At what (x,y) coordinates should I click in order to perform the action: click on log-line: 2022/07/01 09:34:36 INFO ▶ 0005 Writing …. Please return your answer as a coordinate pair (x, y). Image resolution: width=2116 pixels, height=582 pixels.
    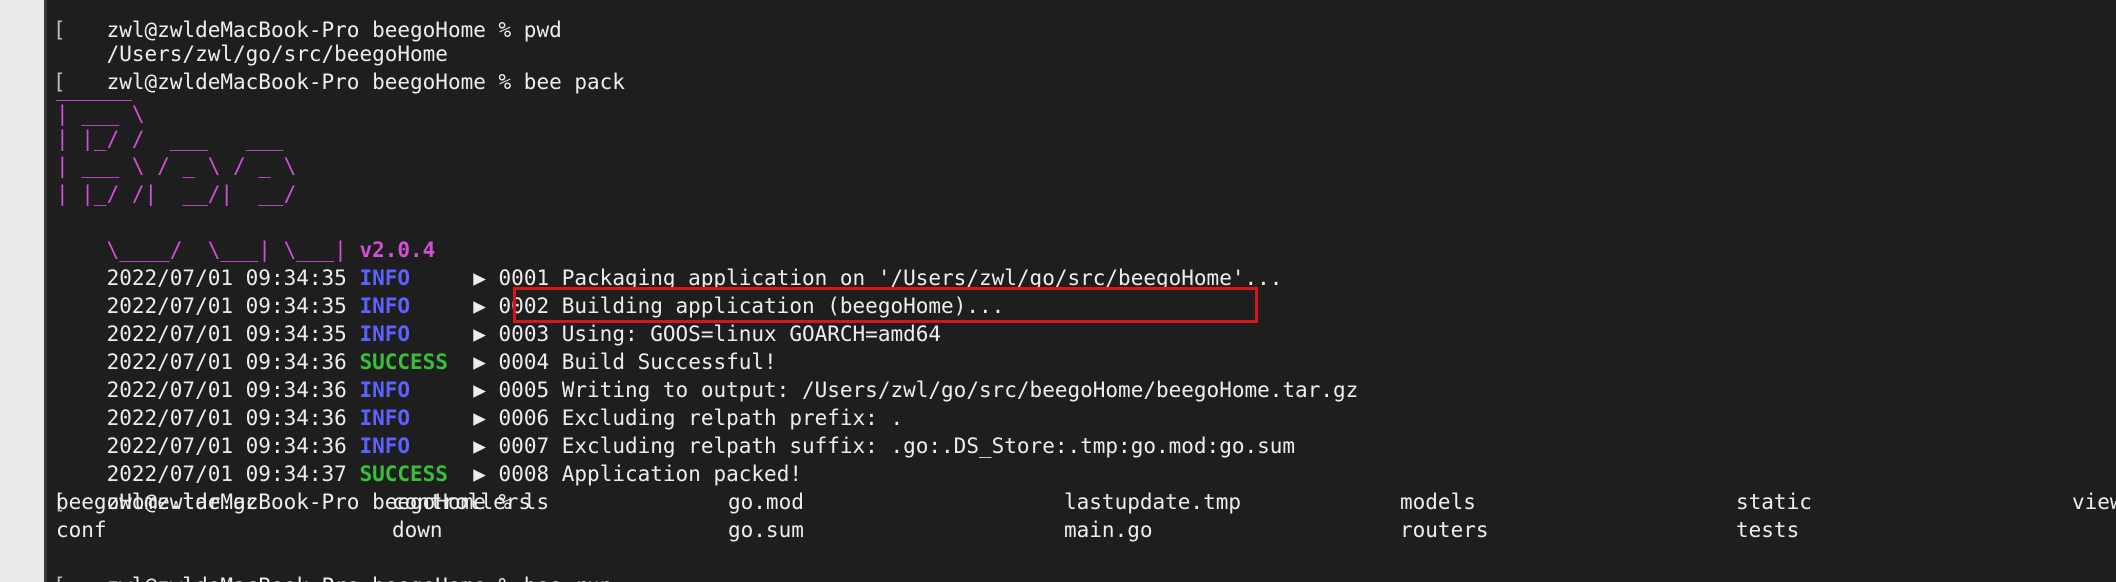
    Looking at the image, I should click on (707, 375).